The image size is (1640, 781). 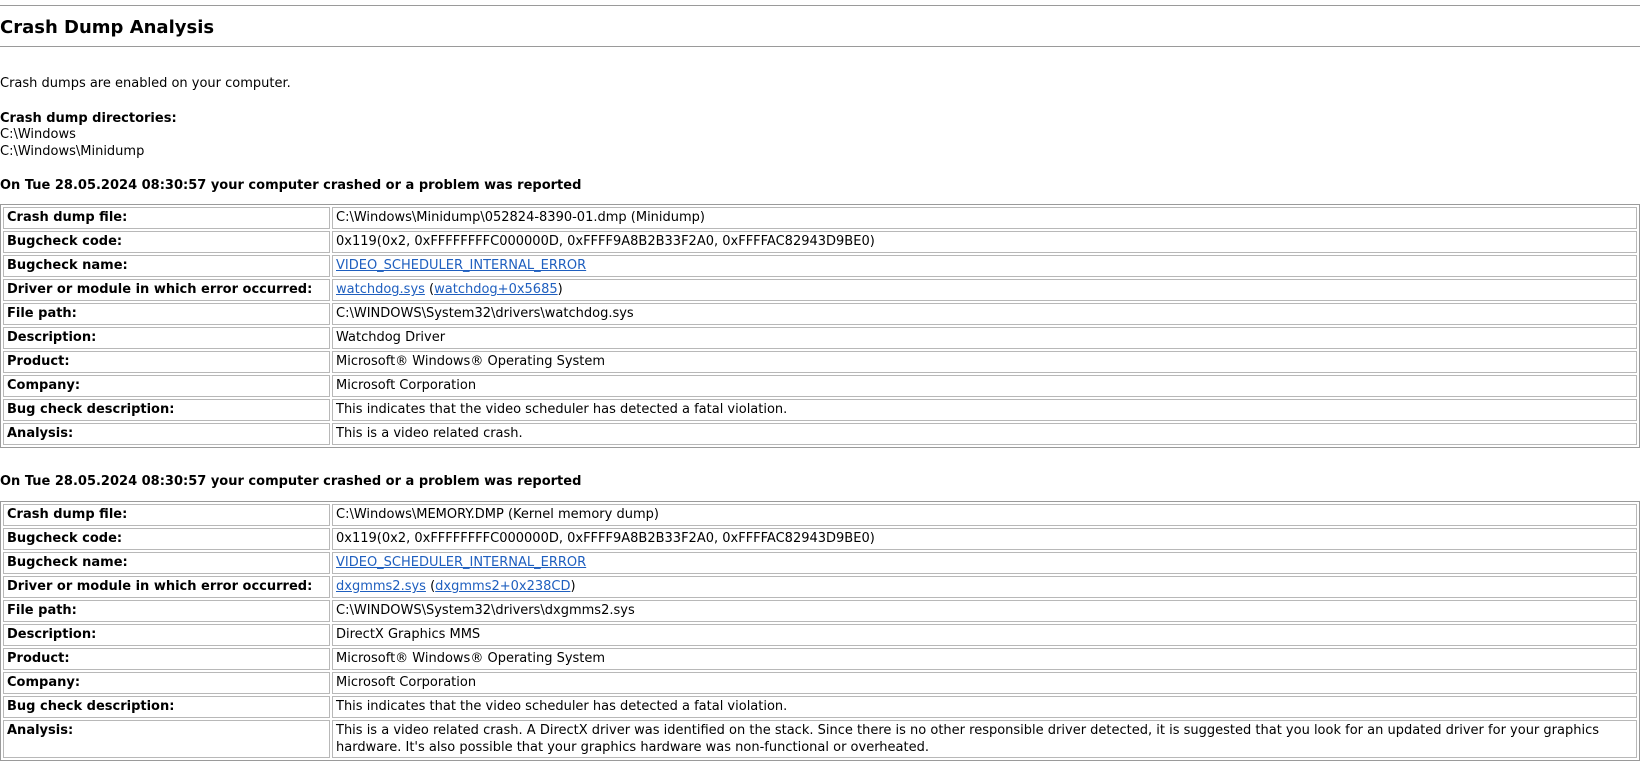 I want to click on description-value: DirectX Graphics MMS, so click(x=984, y=635).